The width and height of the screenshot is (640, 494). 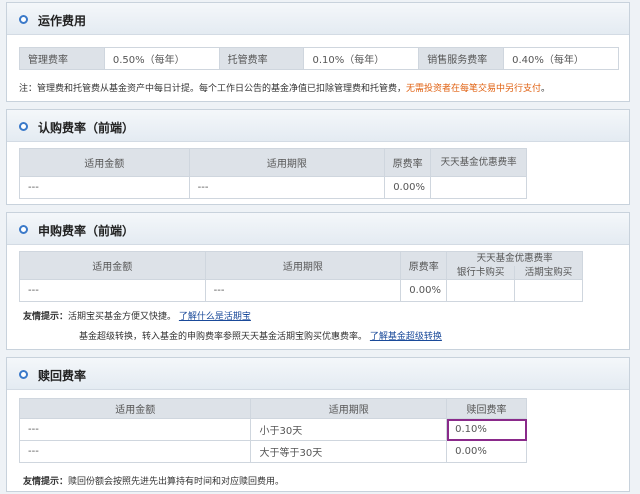 I want to click on fee-label: 销售服务费率, so click(x=461, y=58).